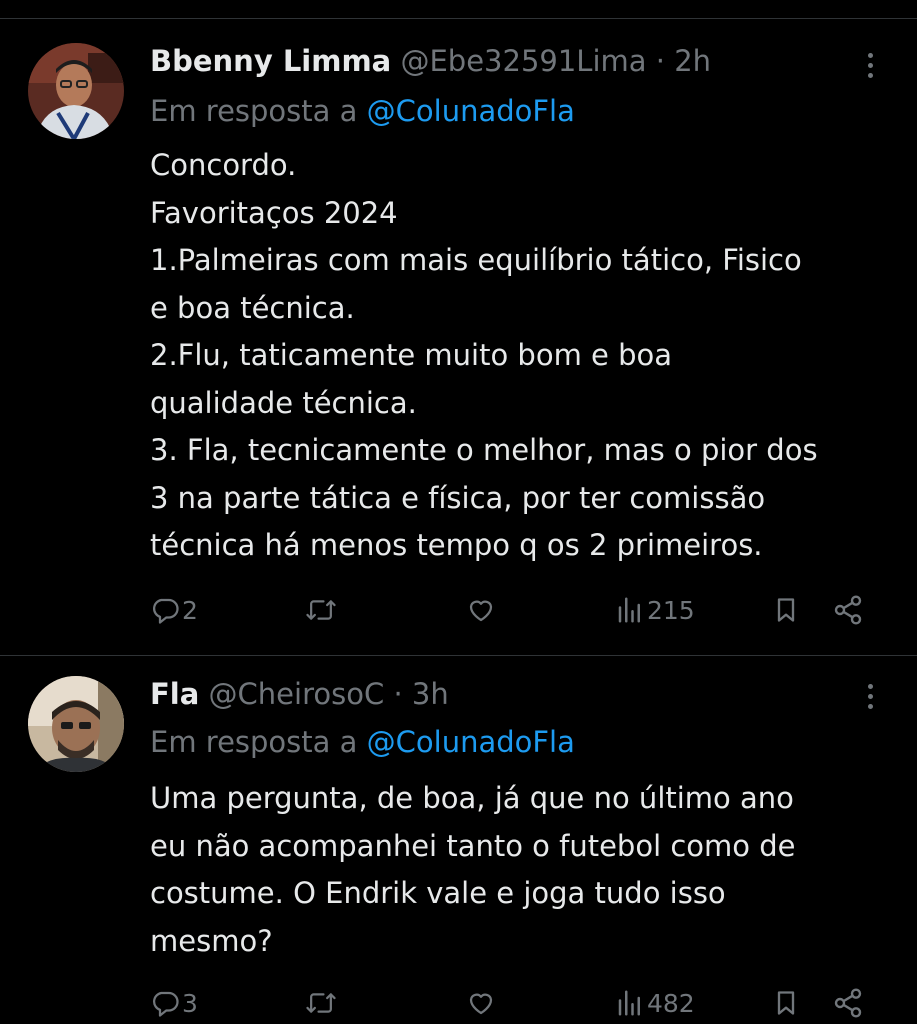  I want to click on reply-button: 2, so click(174, 610).